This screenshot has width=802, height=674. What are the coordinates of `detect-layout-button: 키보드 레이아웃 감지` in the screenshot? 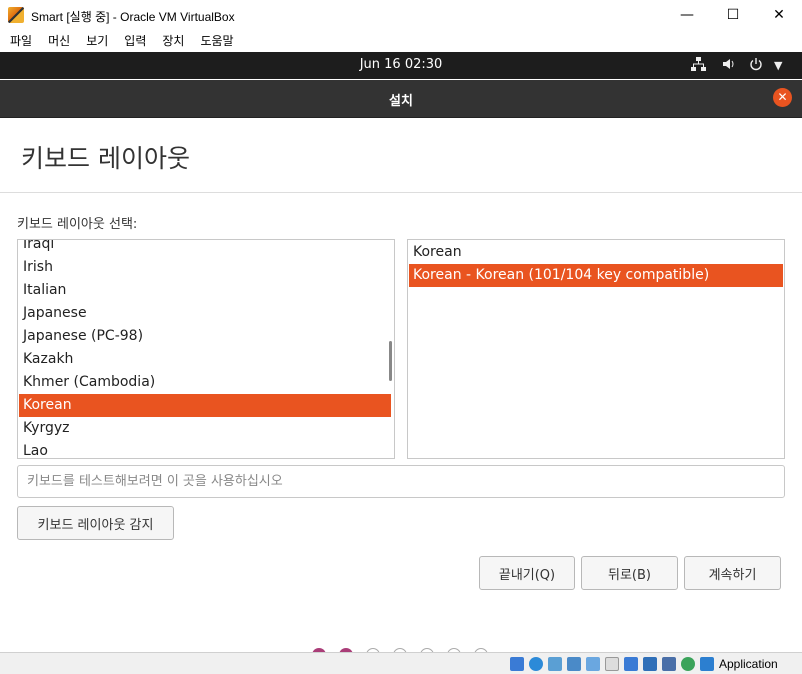 It's located at (95, 523).